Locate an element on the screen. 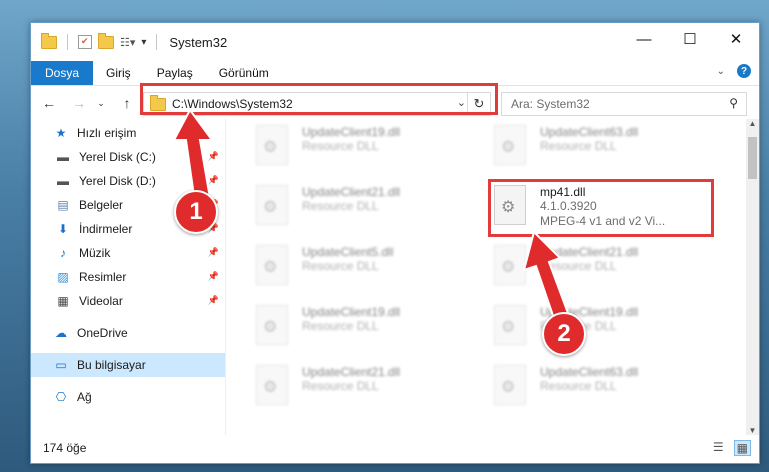 The height and width of the screenshot is (472, 769). scroll-thumb is located at coordinates (752, 158).